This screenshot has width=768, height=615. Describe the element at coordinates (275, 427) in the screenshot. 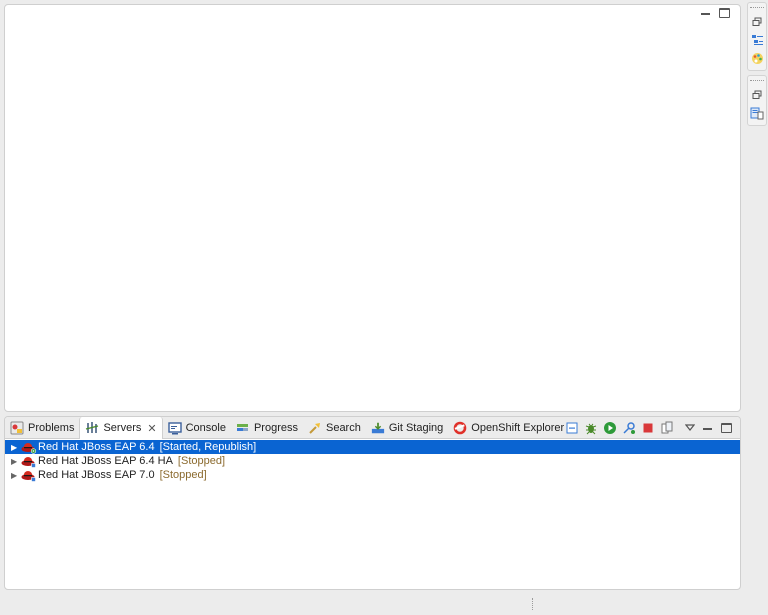

I see `tab-label: Progress` at that location.